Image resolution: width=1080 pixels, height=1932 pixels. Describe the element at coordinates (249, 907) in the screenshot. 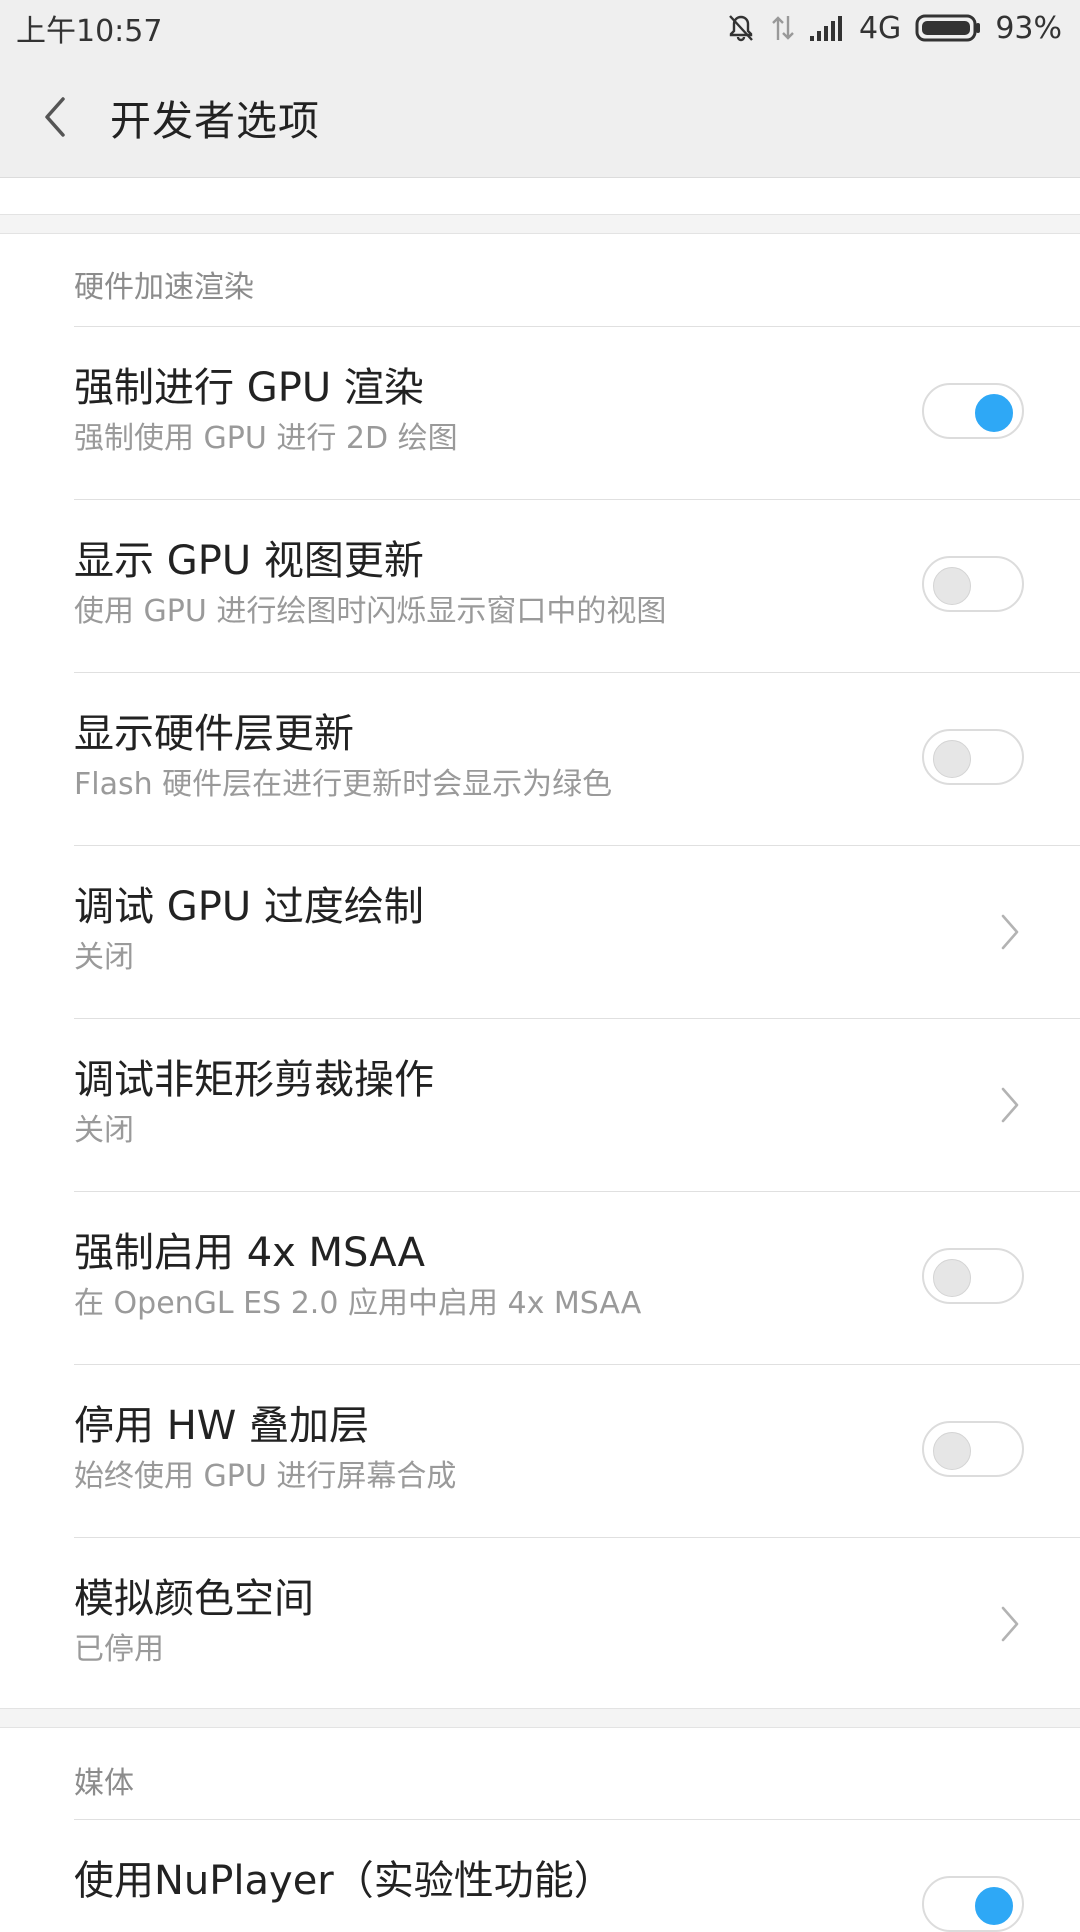

I see `setting-title: 调试 GPU 过度绘制` at that location.